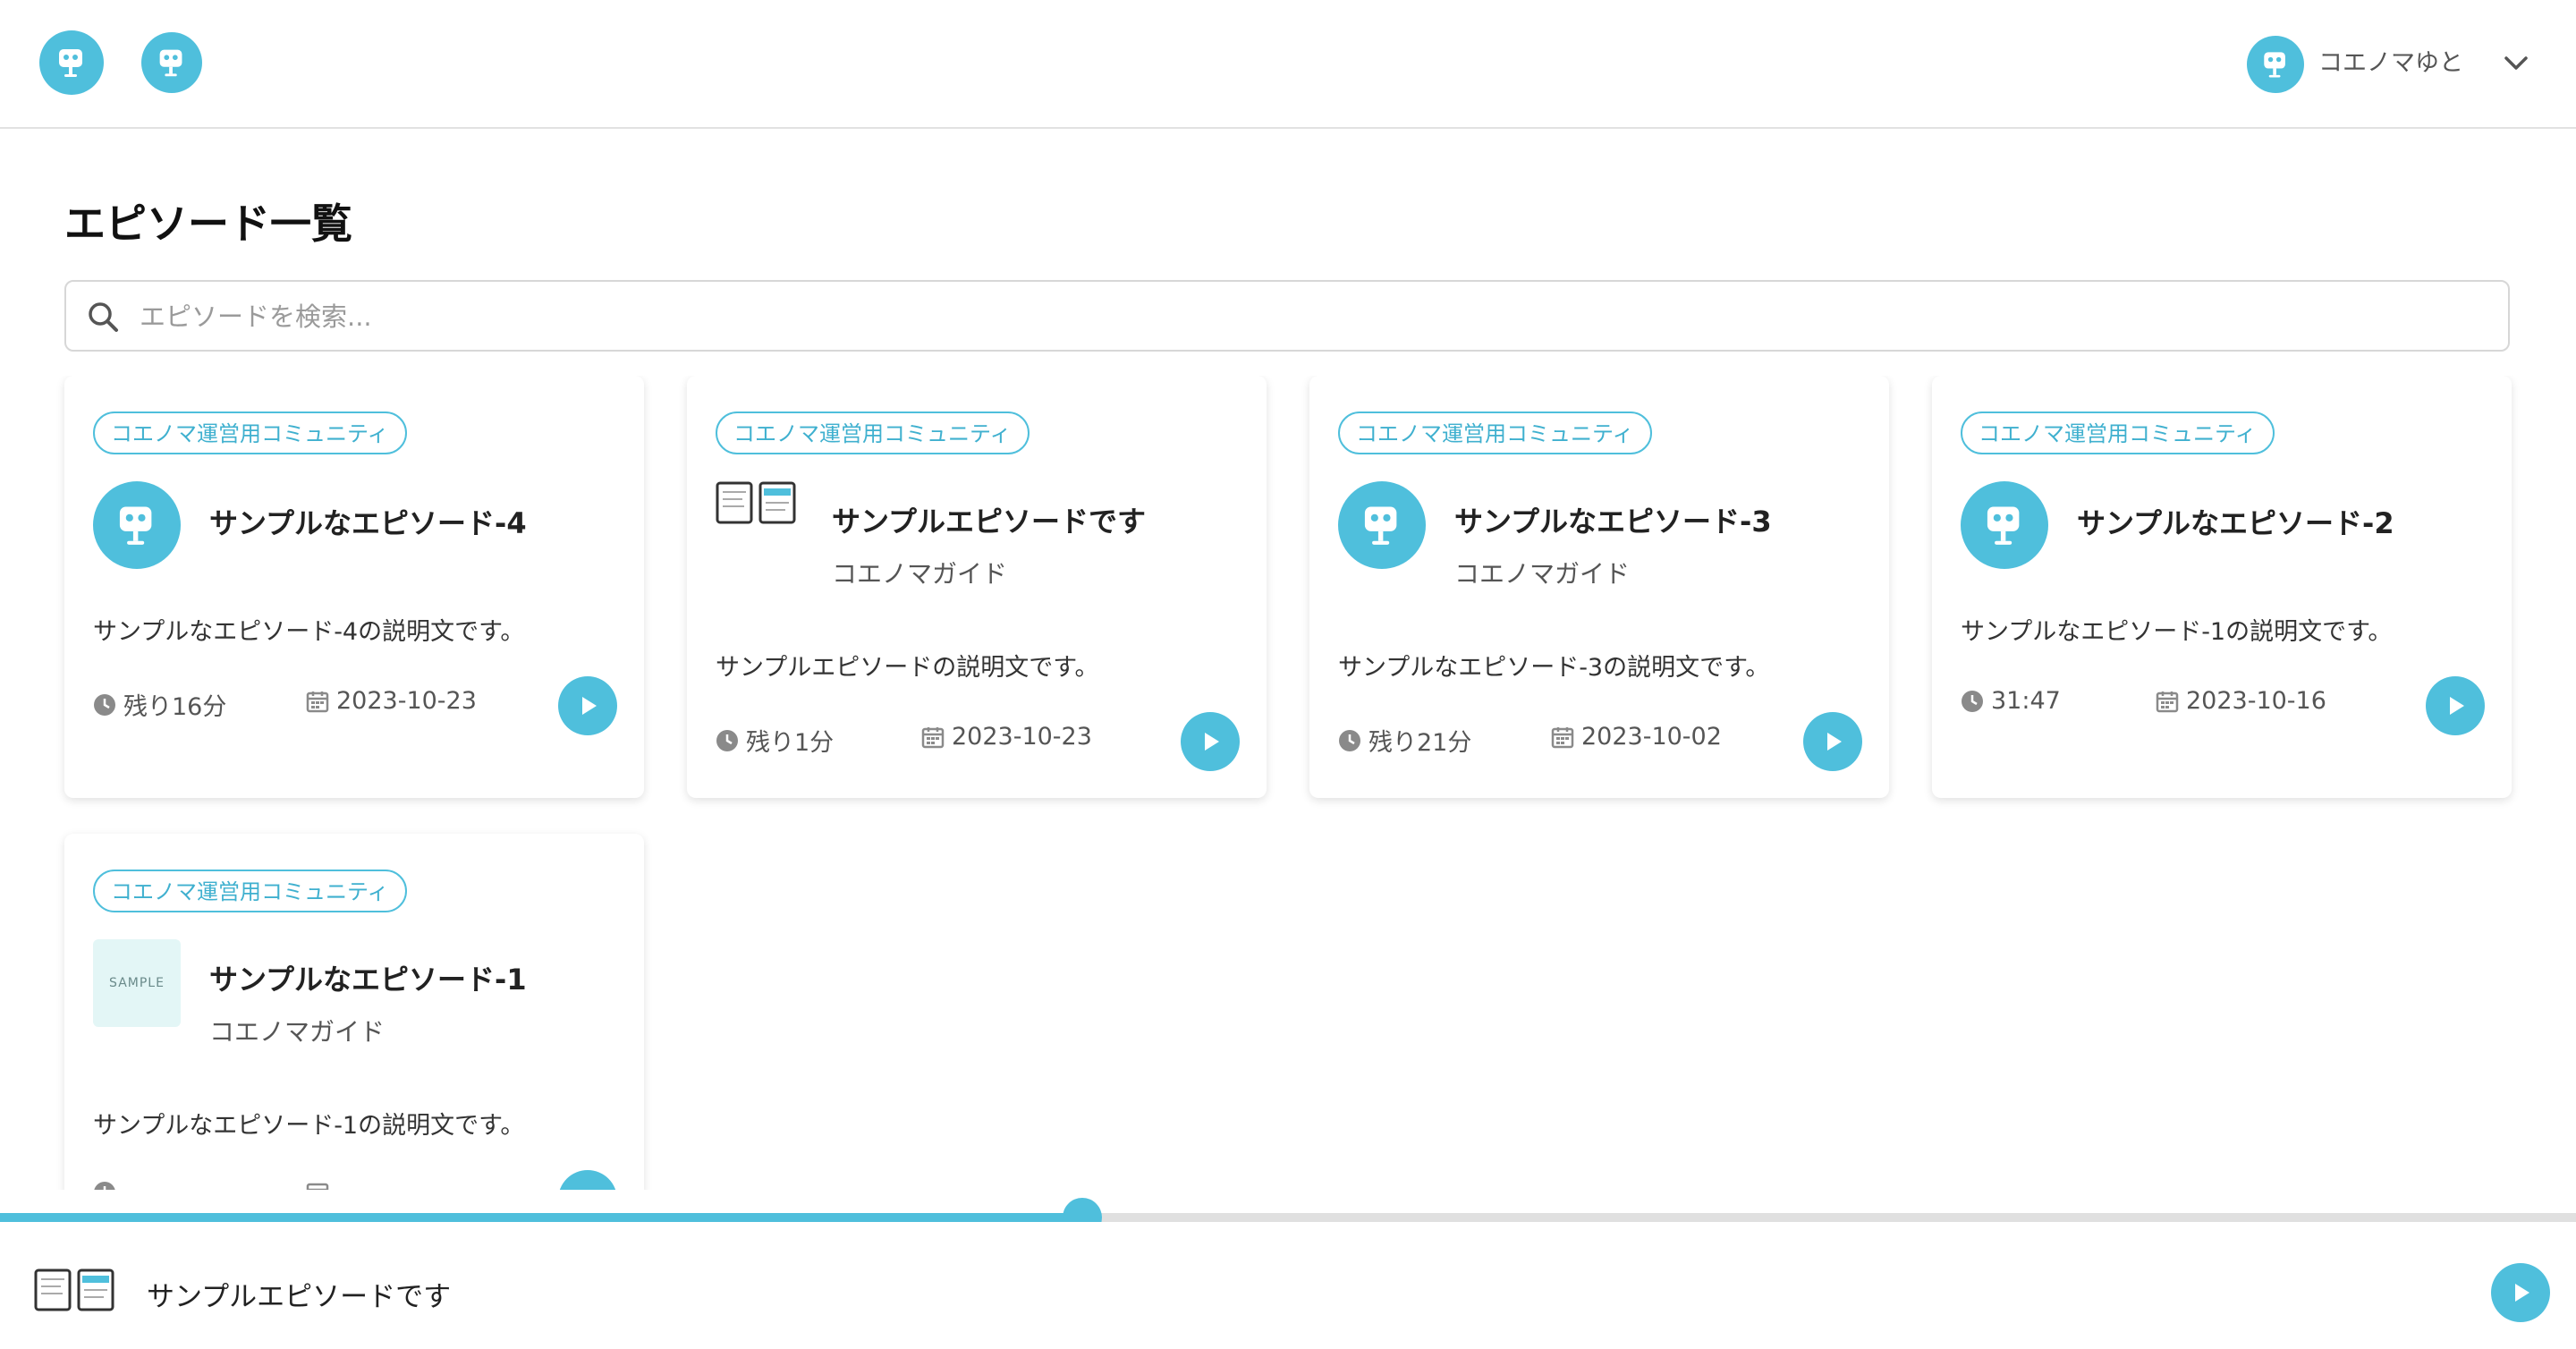 The width and height of the screenshot is (2576, 1349). I want to click on episode-time-text: 残り21分, so click(1419, 740).